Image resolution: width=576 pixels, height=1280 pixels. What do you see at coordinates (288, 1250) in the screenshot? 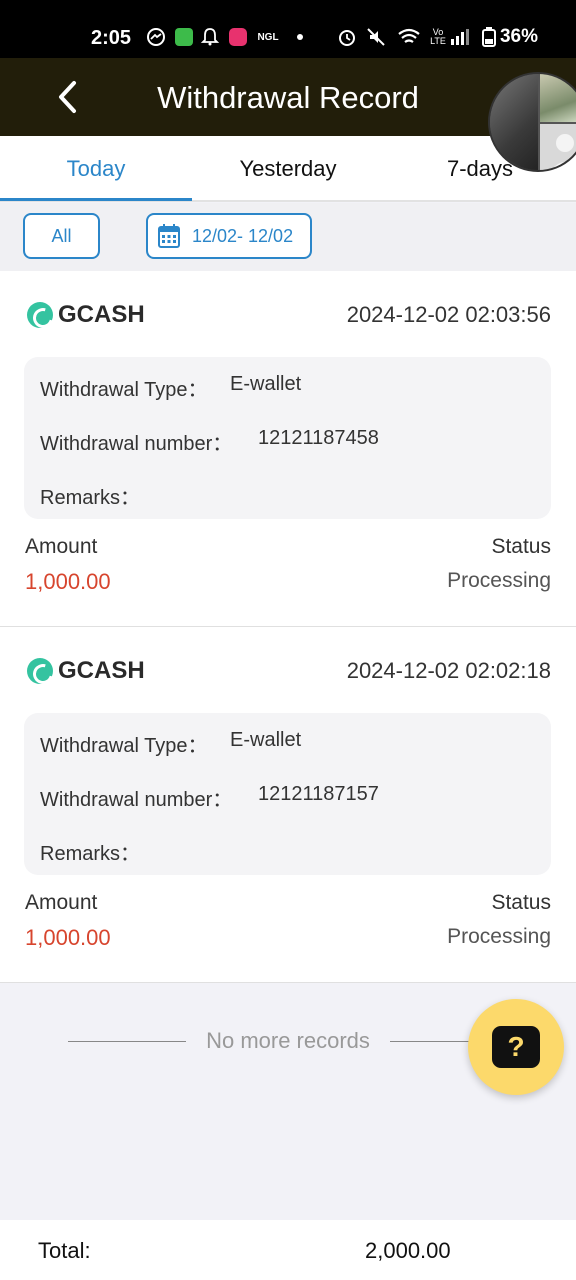
I see `total-bar: Total: 2,000.00` at bounding box center [288, 1250].